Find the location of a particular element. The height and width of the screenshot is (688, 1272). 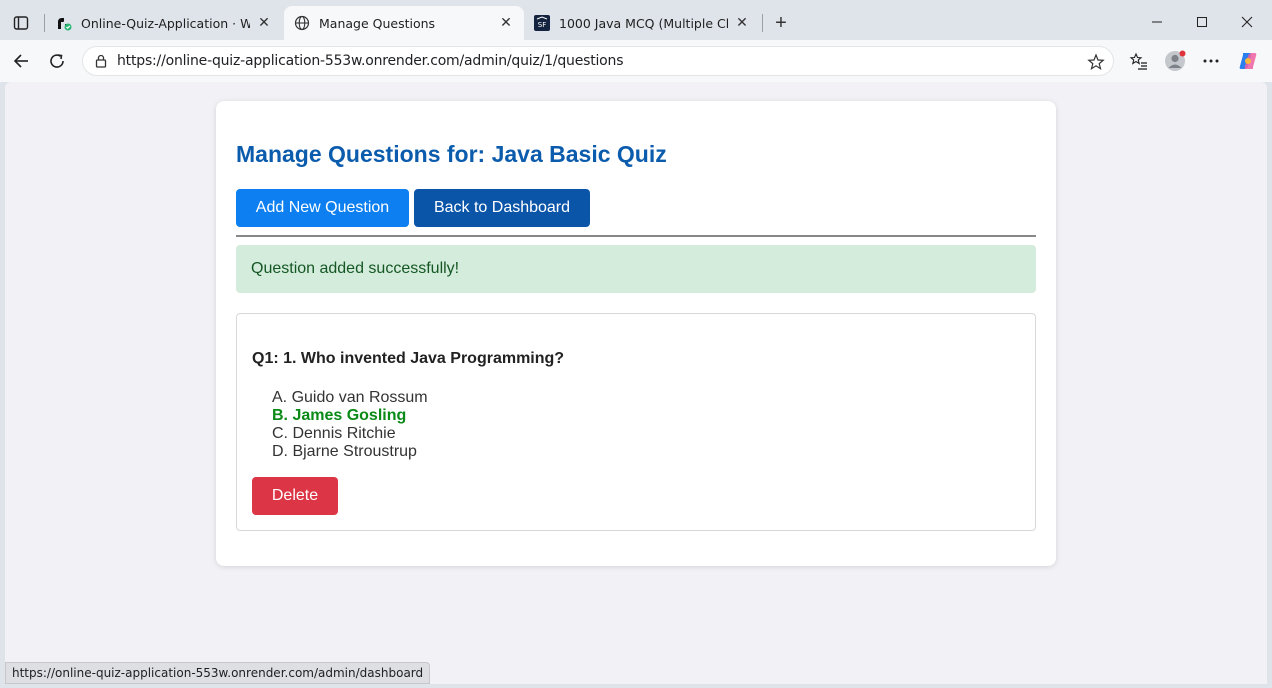

plus-icon: + is located at coordinates (781, 22).